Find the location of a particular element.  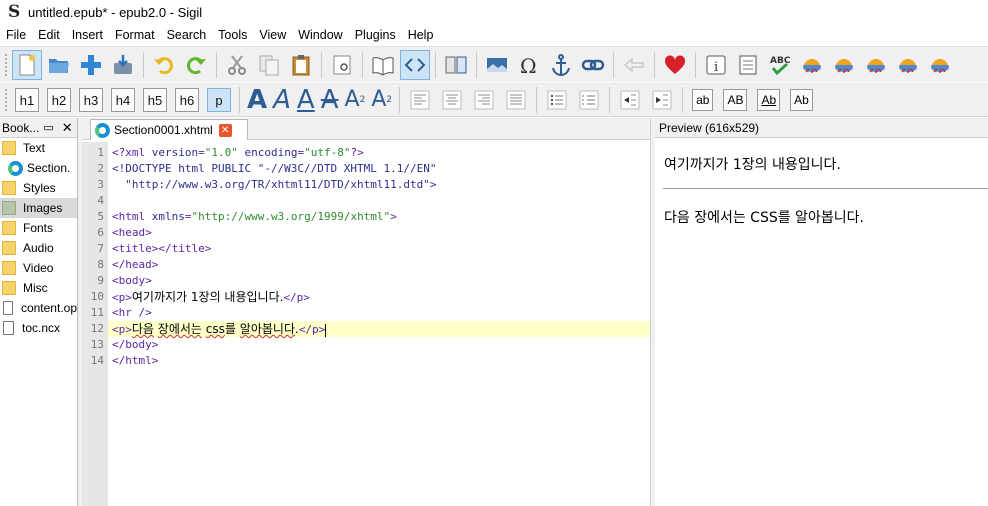

strikethrough-button: A is located at coordinates (330, 100).